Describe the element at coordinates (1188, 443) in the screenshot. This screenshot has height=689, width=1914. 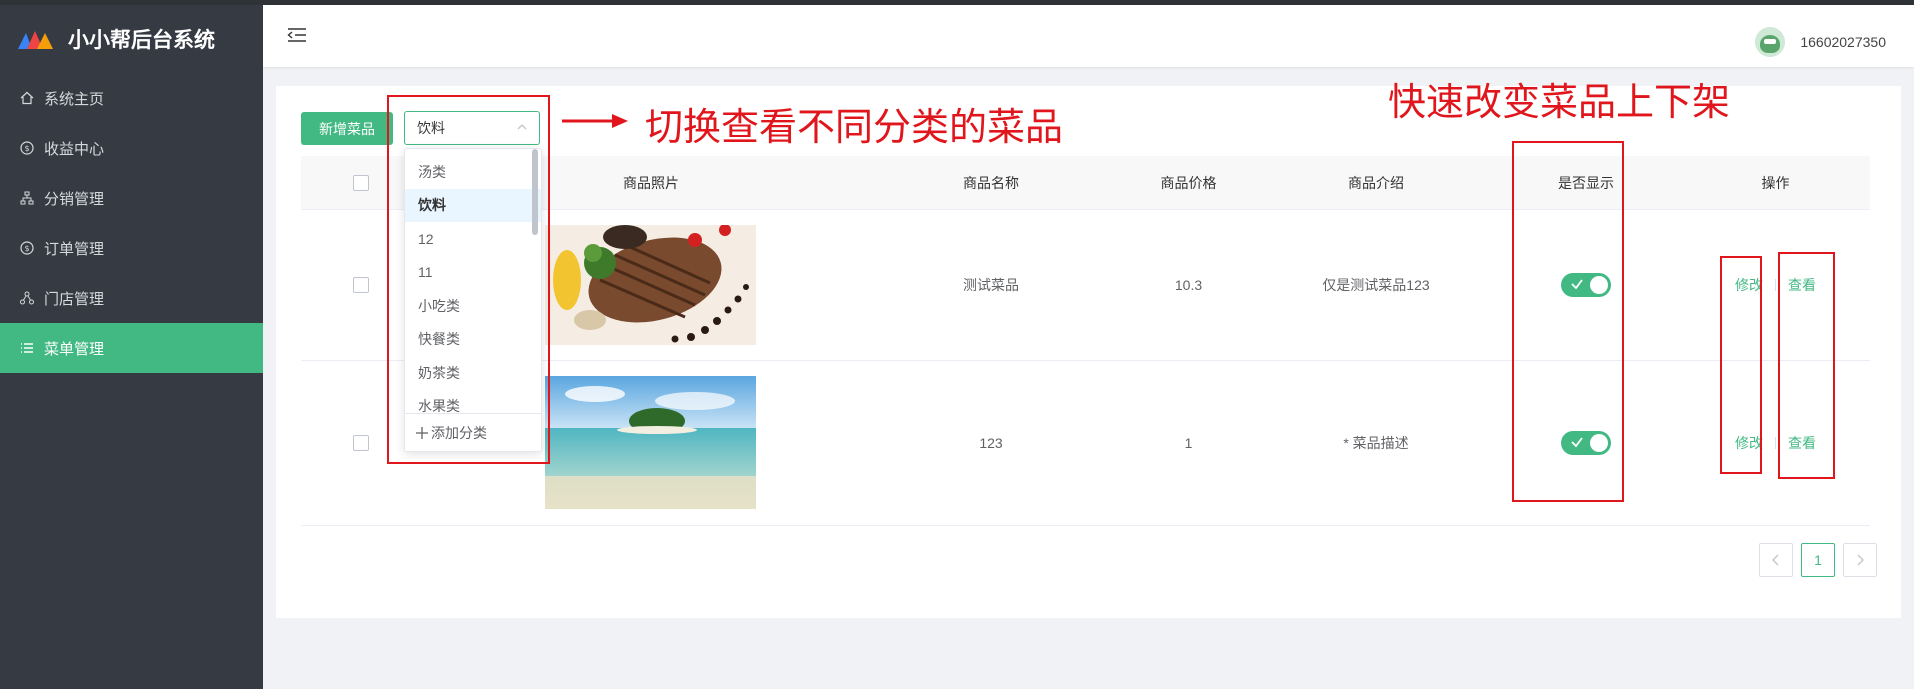
I see `dish-price: 1` at that location.